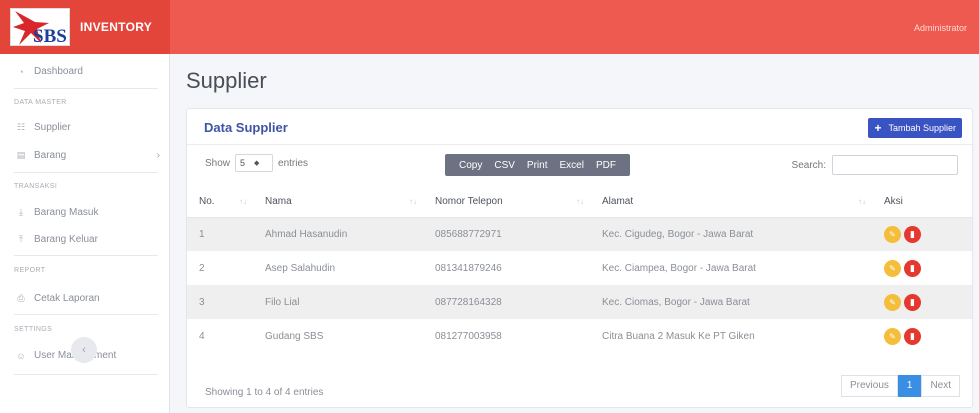 The width and height of the screenshot is (979, 413). I want to click on cell-telepon: 081277003958, so click(506, 336).